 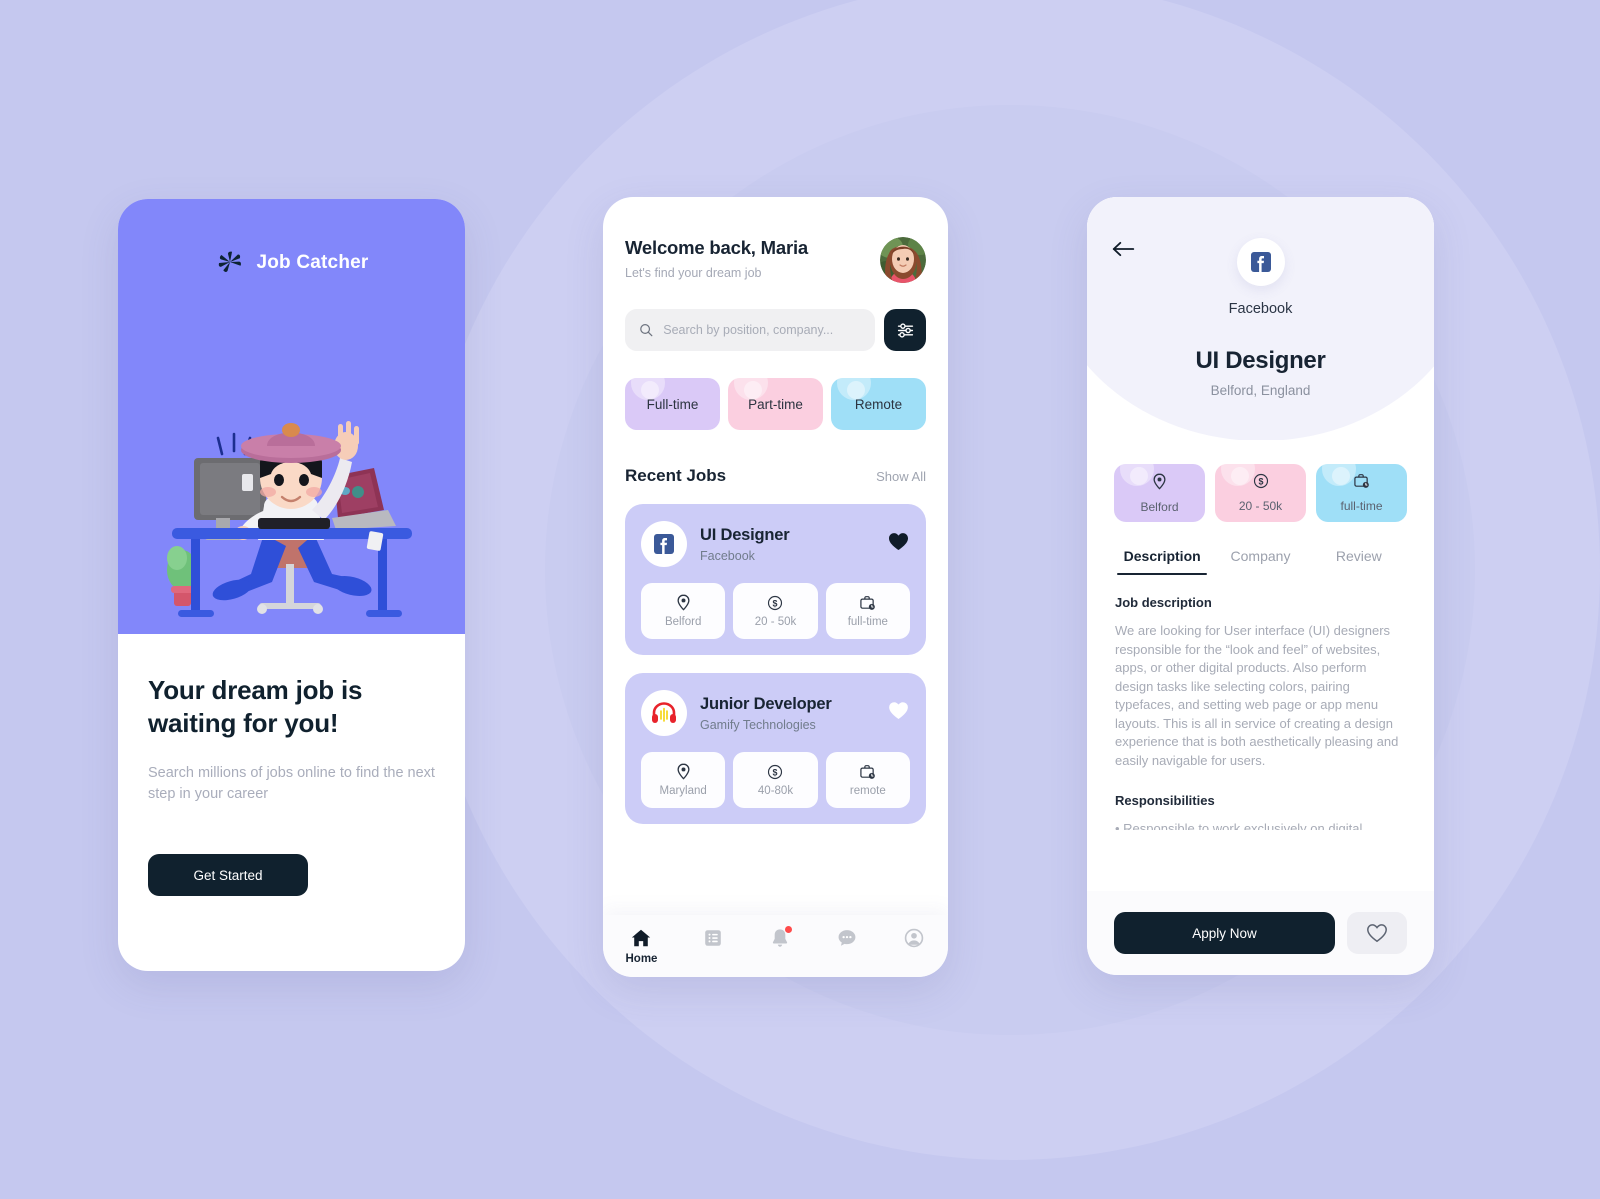 What do you see at coordinates (905, 330) in the screenshot?
I see `filter-button` at bounding box center [905, 330].